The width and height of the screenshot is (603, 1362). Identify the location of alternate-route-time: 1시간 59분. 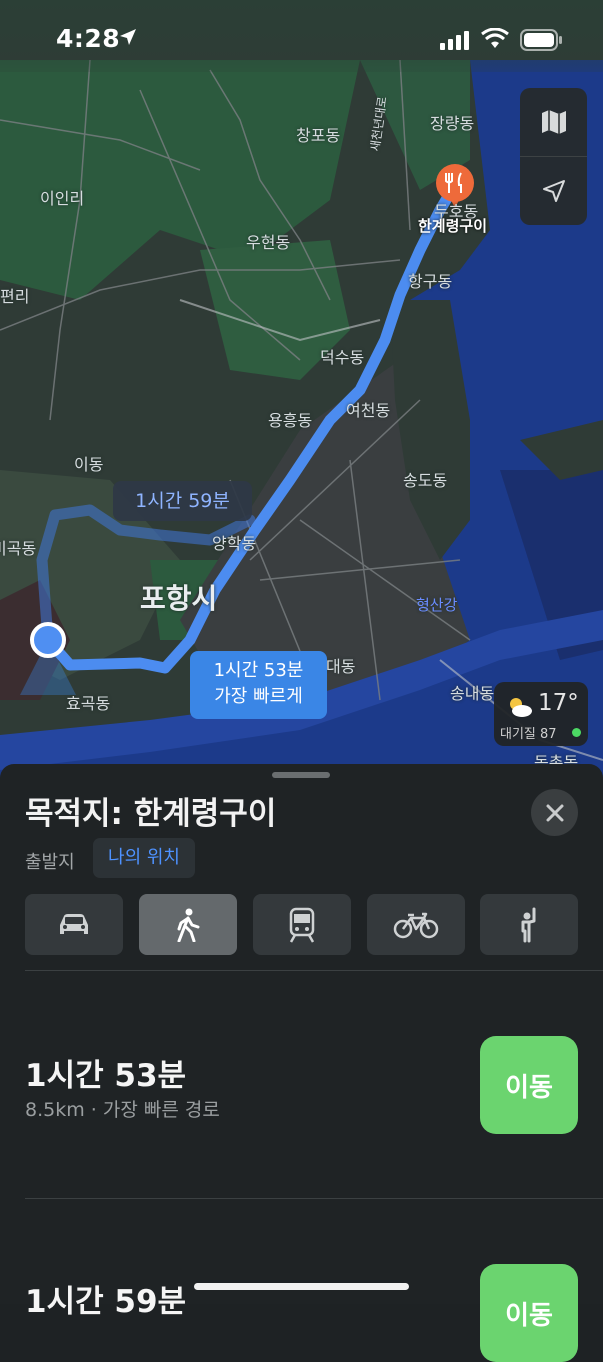
(182, 501).